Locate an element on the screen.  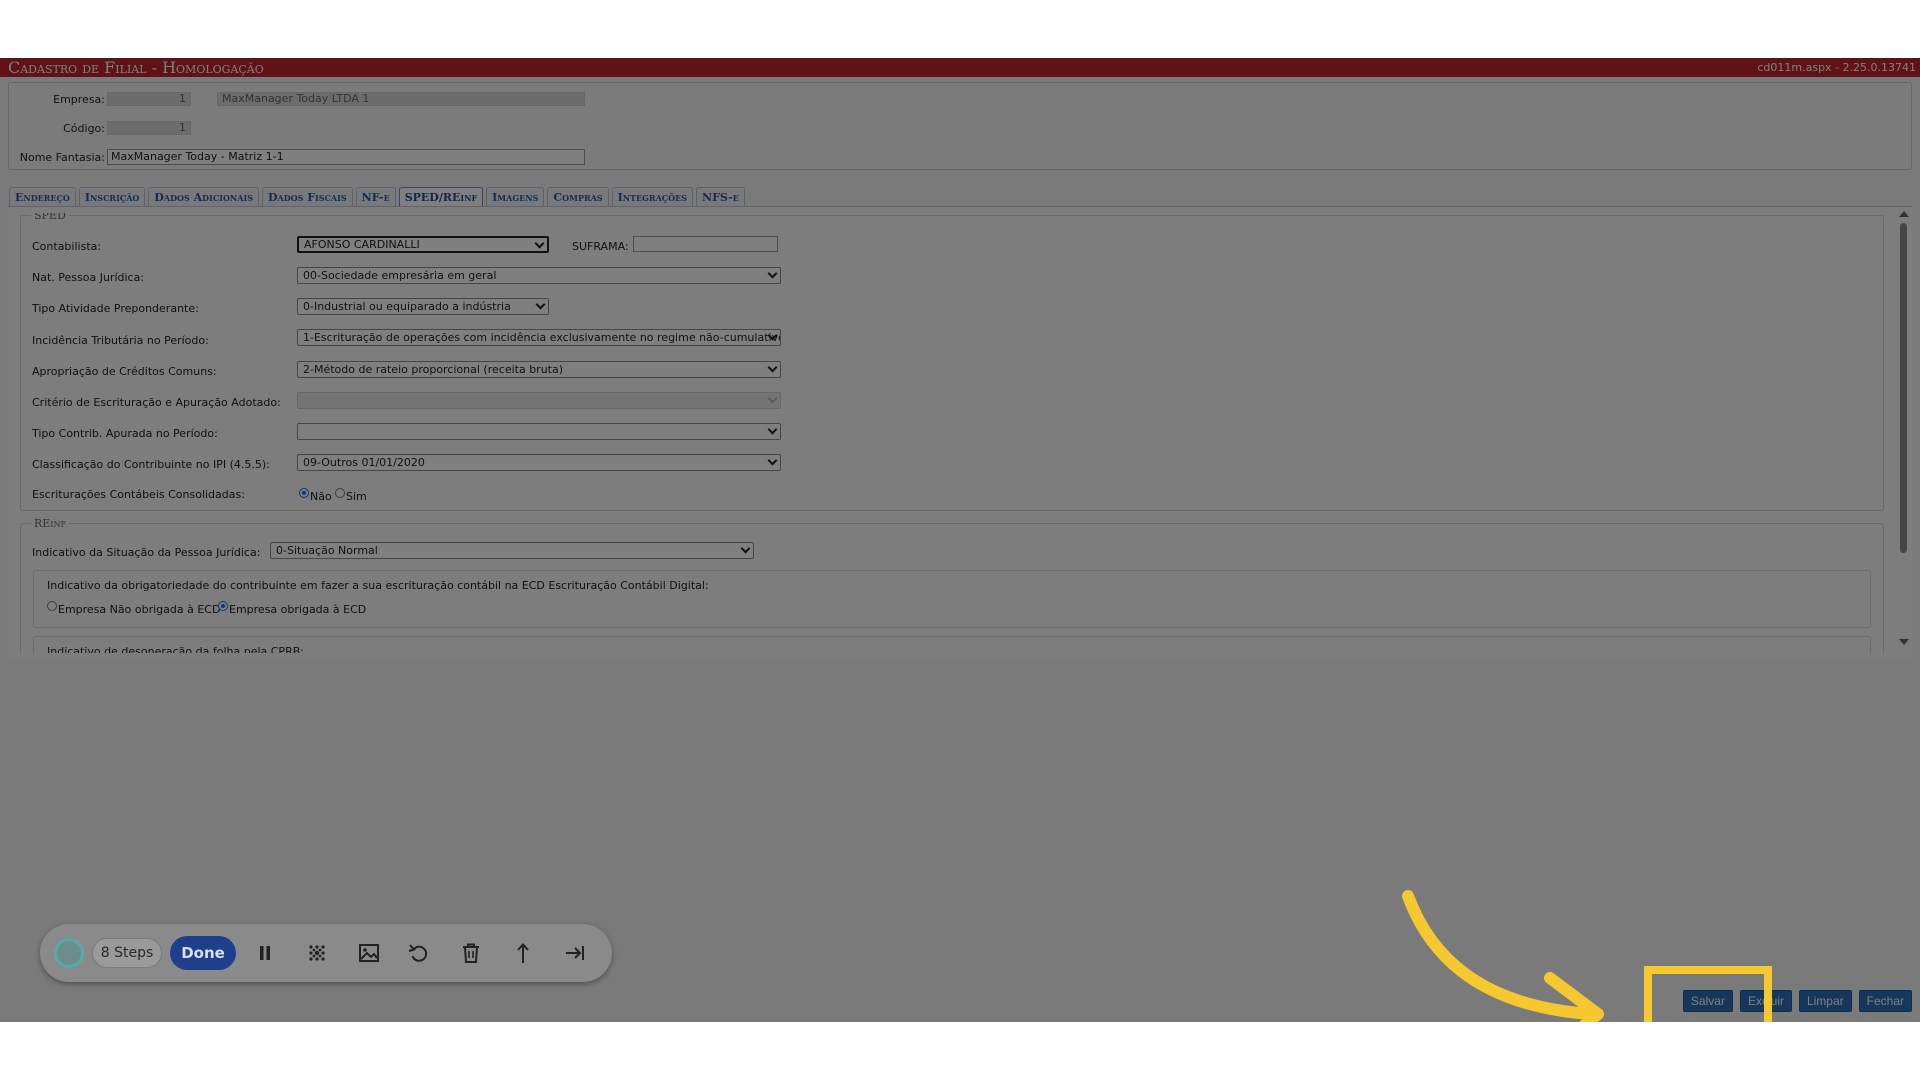
empresa-name-field: MaxManager Today LTDA 1 is located at coordinates (401, 99).